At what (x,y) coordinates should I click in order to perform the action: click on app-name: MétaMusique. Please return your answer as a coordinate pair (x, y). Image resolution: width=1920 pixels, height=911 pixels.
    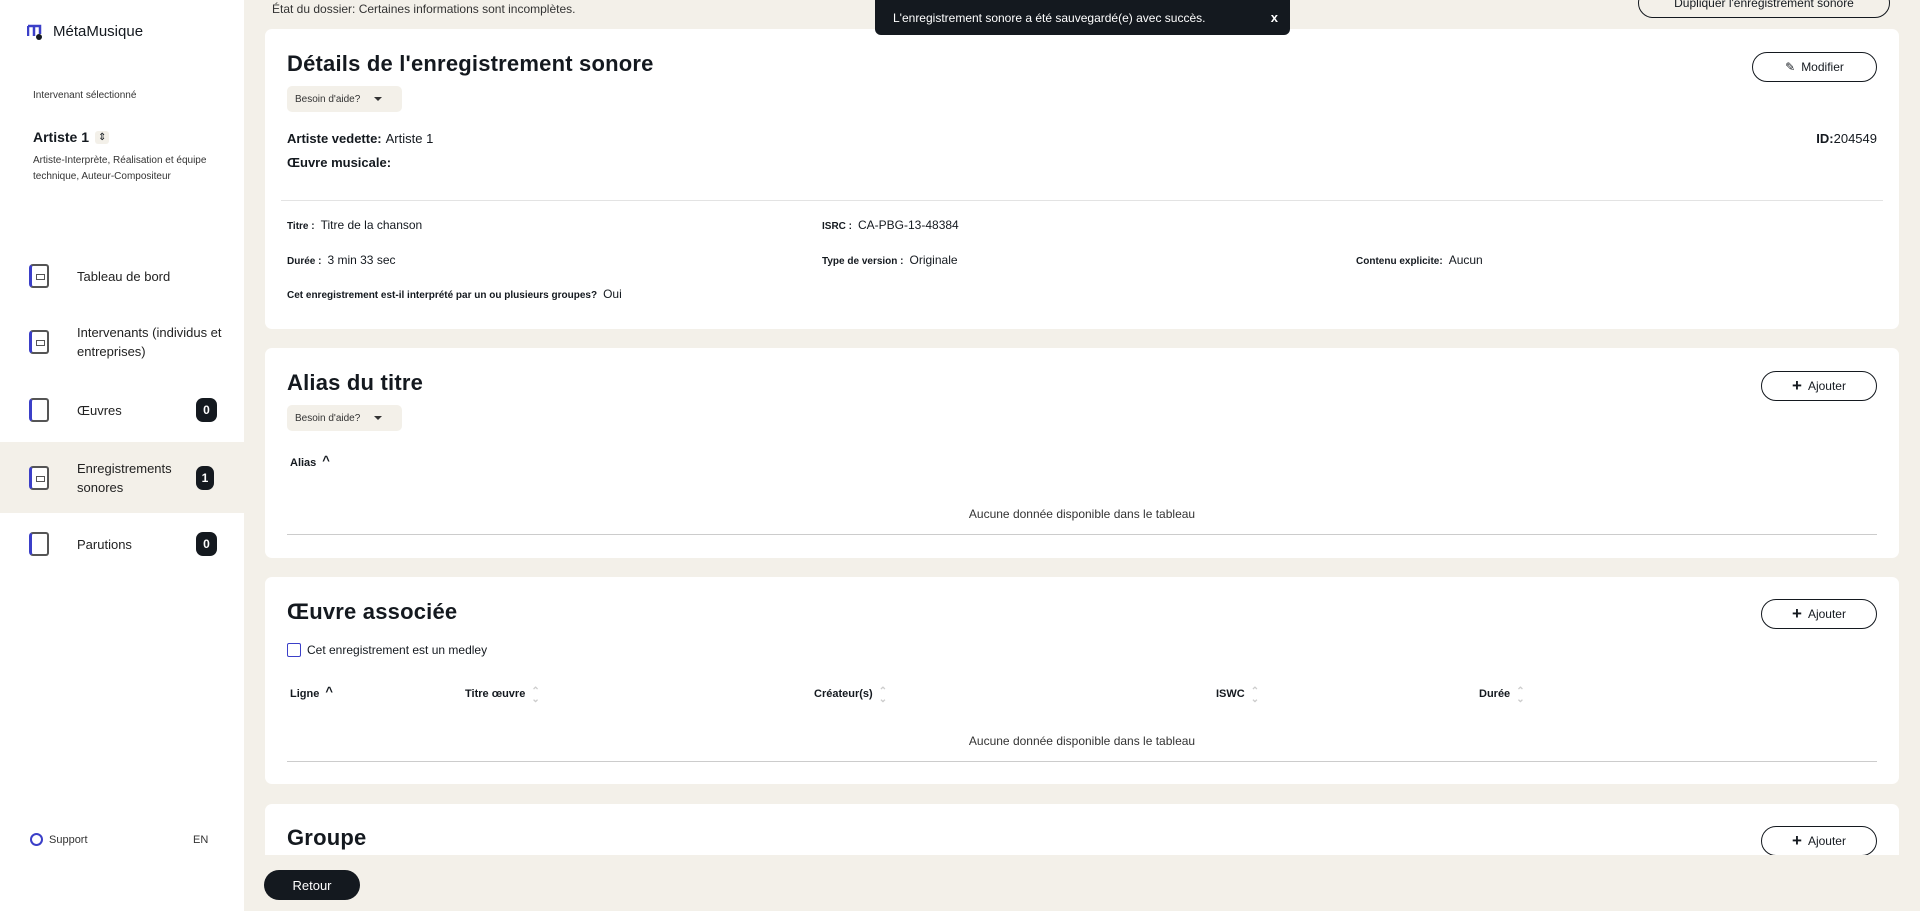
    Looking at the image, I should click on (98, 31).